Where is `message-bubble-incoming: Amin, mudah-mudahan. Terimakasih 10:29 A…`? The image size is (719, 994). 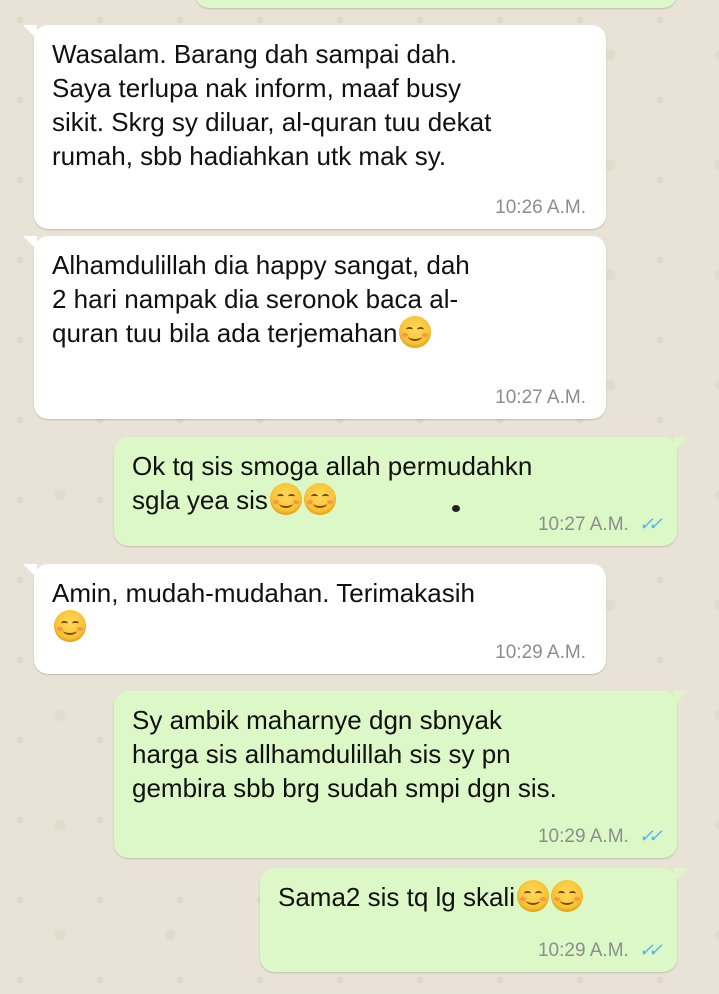 message-bubble-incoming: Amin, mudah-mudahan. Terimakasih 10:29 A… is located at coordinates (314, 619).